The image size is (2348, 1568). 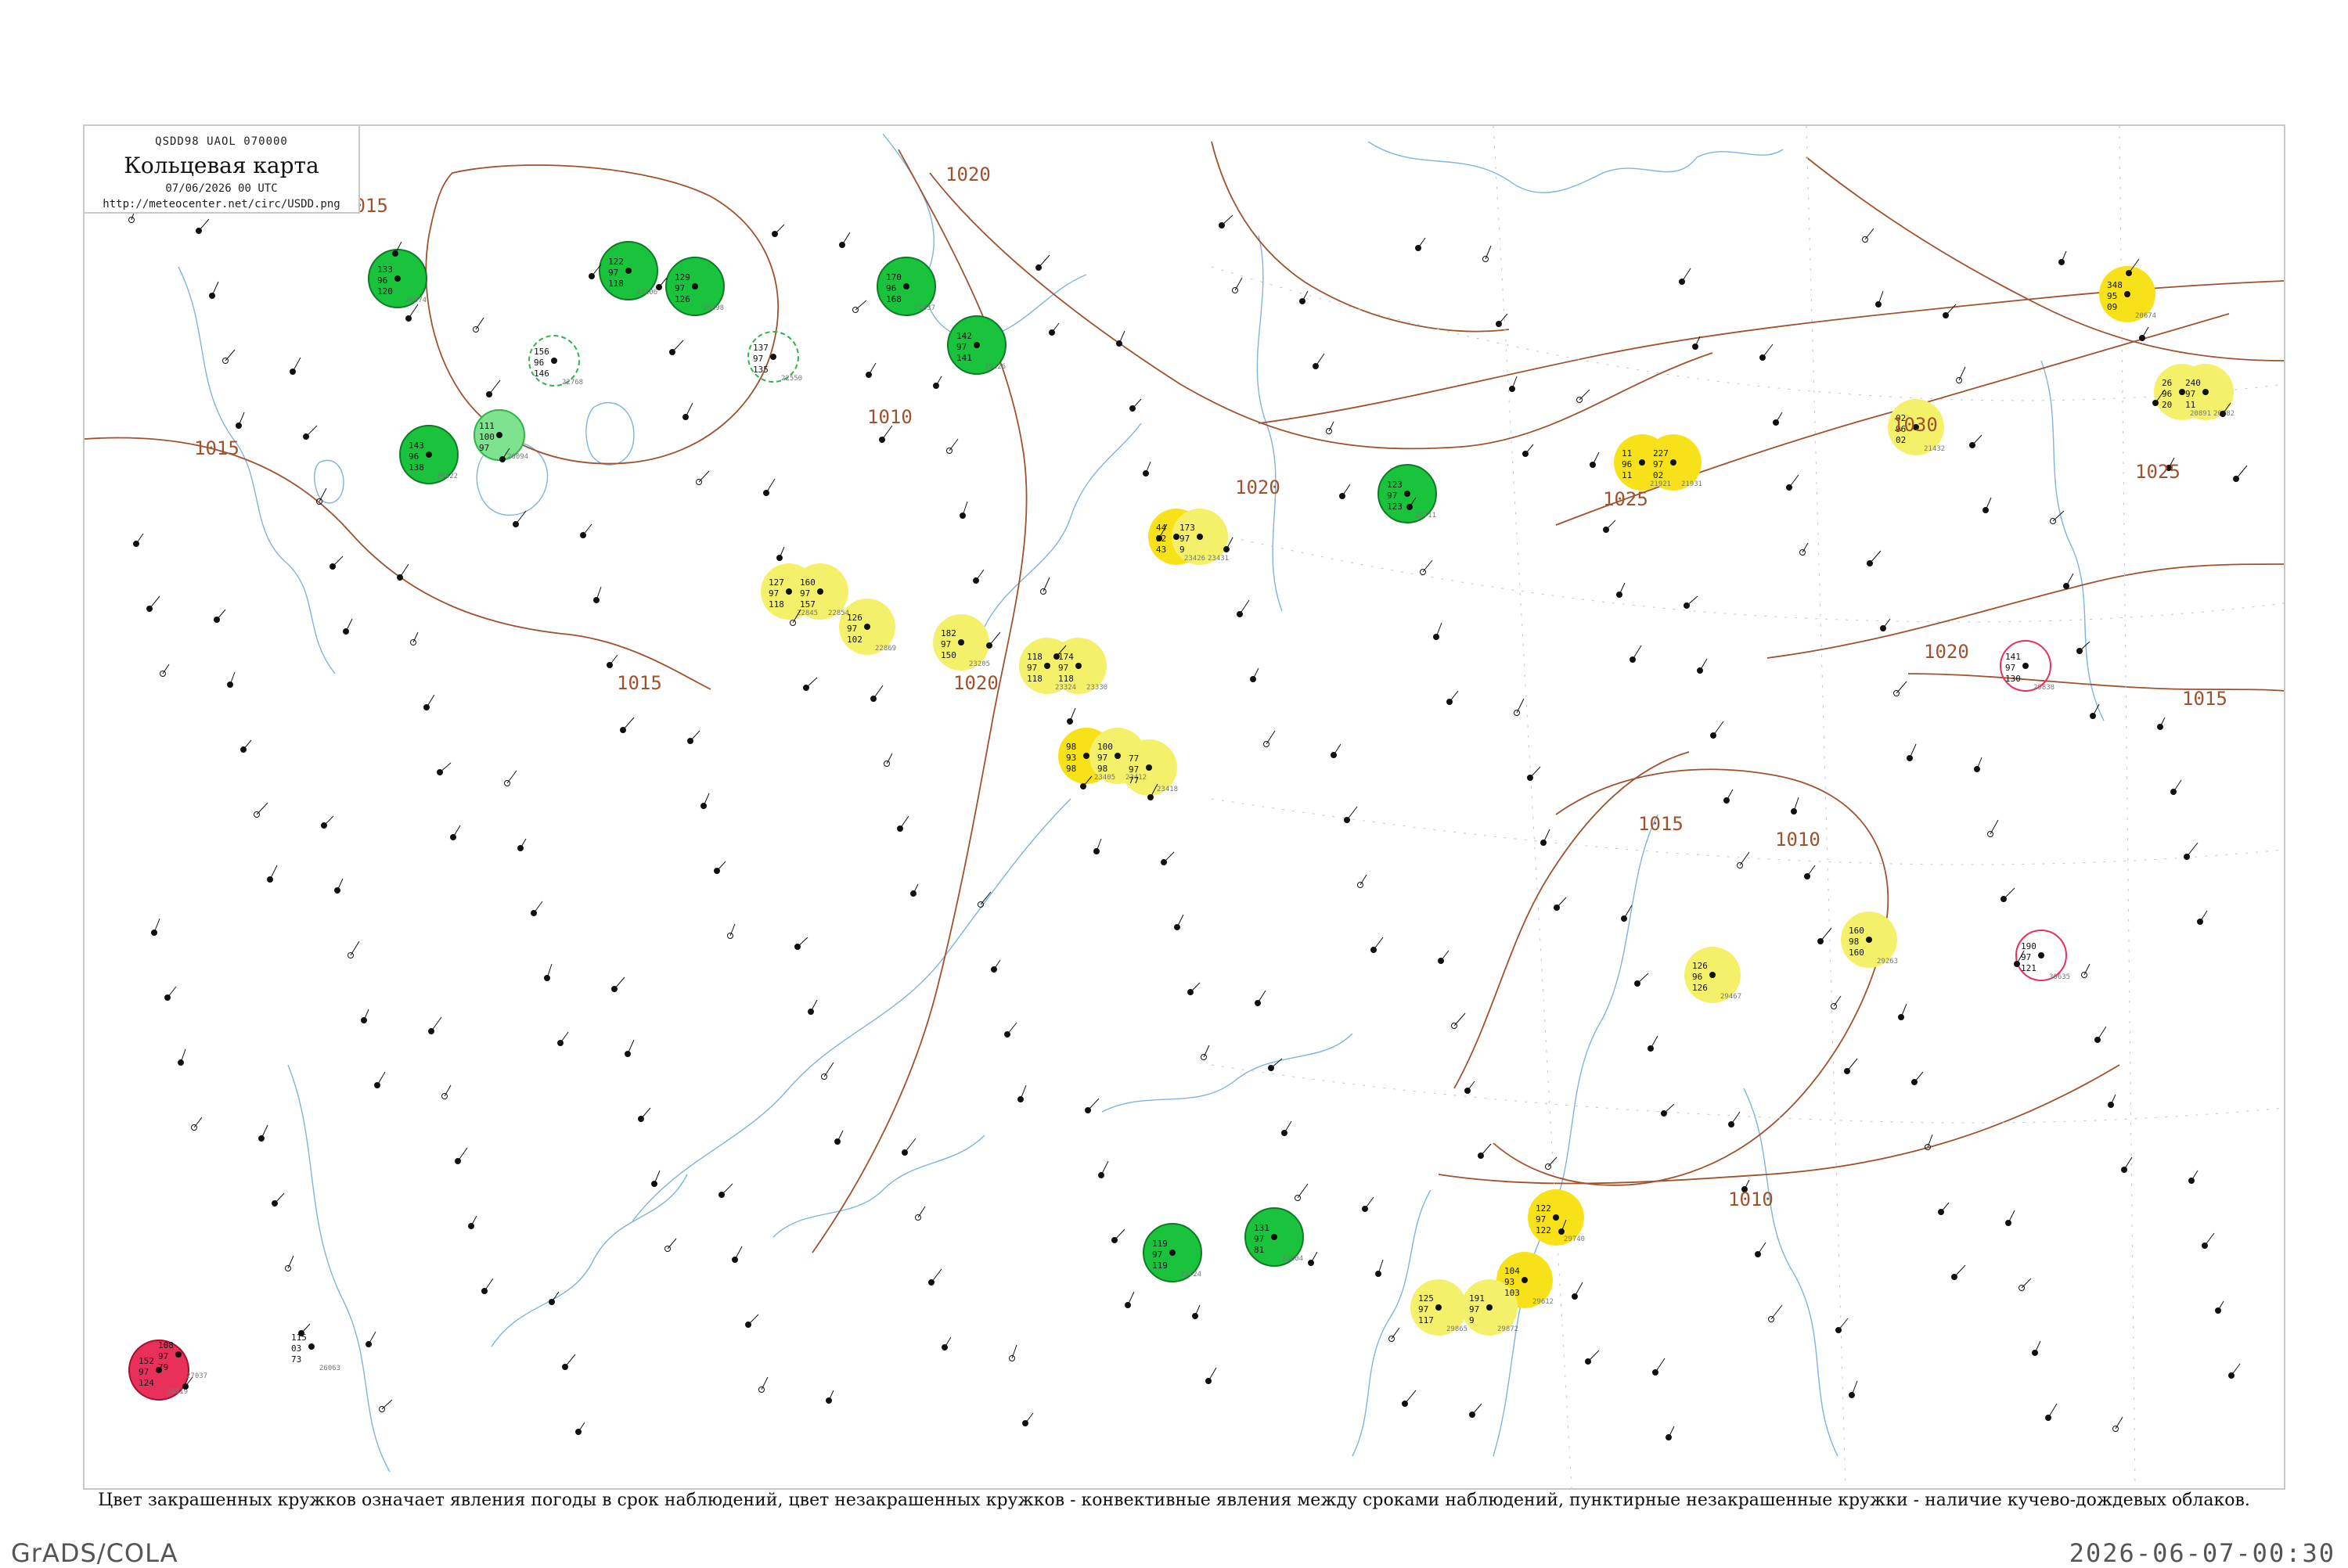 I want to click on station-id: 27037, so click(x=196, y=1376).